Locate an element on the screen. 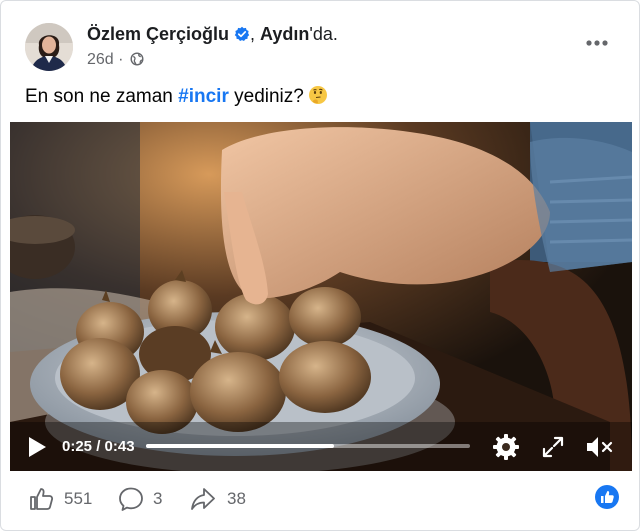  video-controls: 0:25 / 0:43 is located at coordinates (321, 448).